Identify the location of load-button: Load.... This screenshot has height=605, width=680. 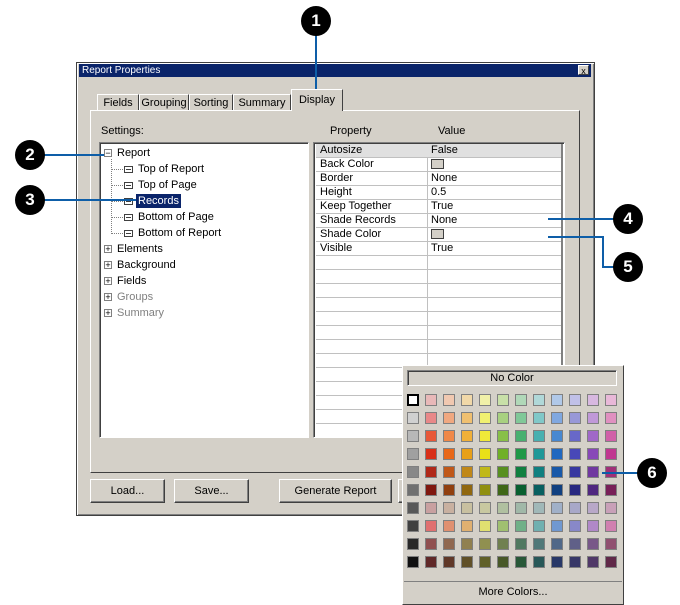
(127, 491).